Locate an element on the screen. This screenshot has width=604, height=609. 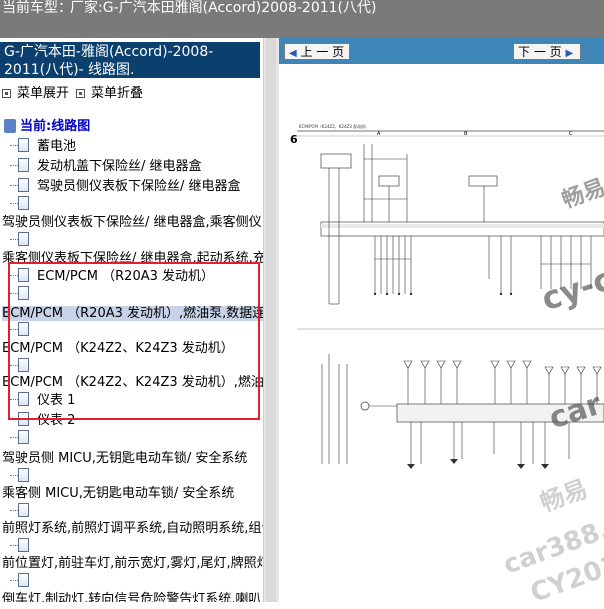
tree-item: 驾驶员侧仪表板下保险丝/ 继电器盒,乘客侧仪 is located at coordinates (132, 223).